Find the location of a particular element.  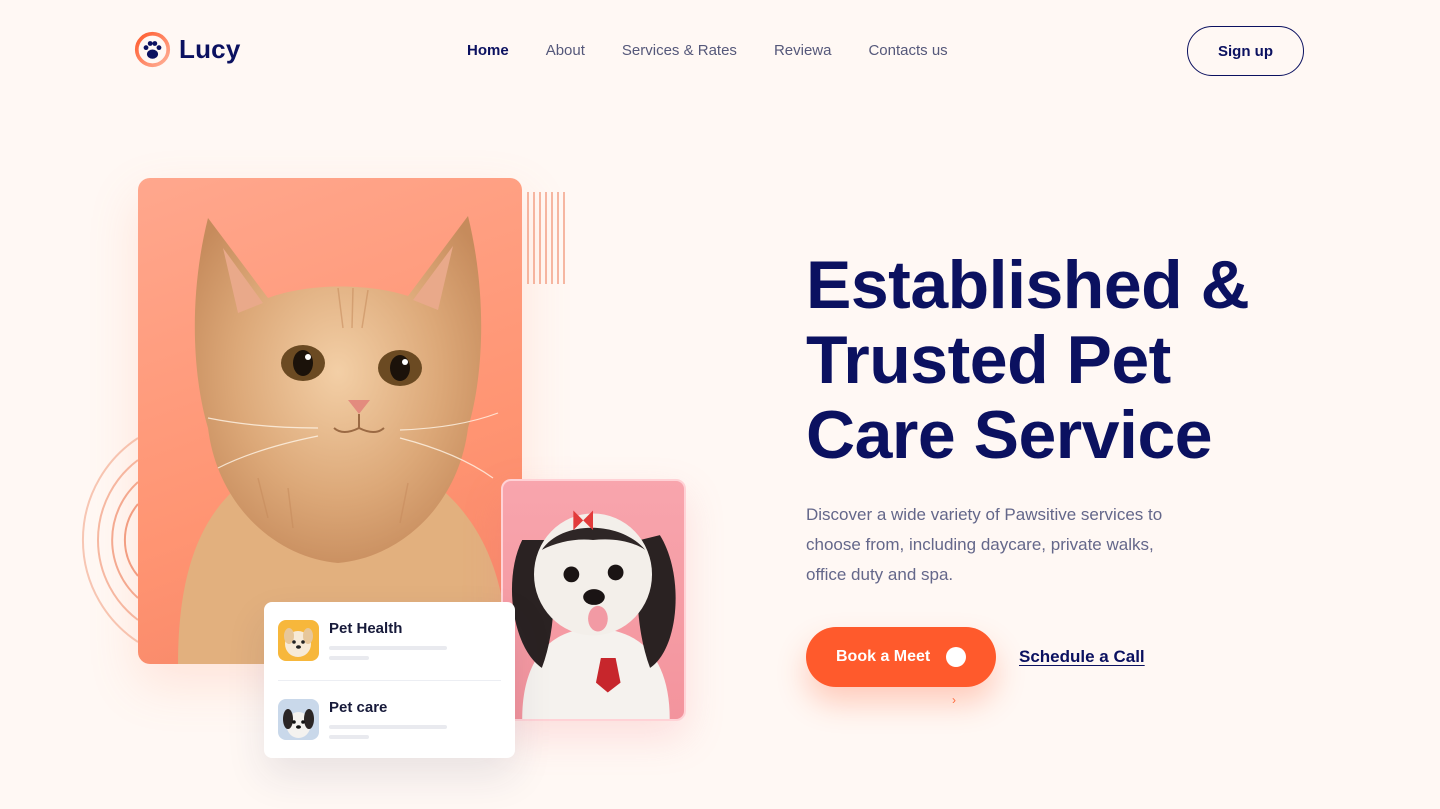

puppy-thumbnail is located at coordinates (298, 640).